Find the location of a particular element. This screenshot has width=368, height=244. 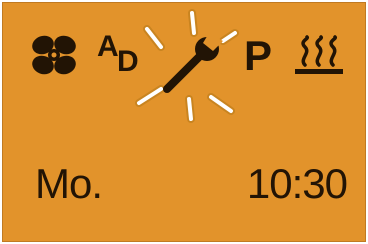

fan-icon is located at coordinates (54, 55).